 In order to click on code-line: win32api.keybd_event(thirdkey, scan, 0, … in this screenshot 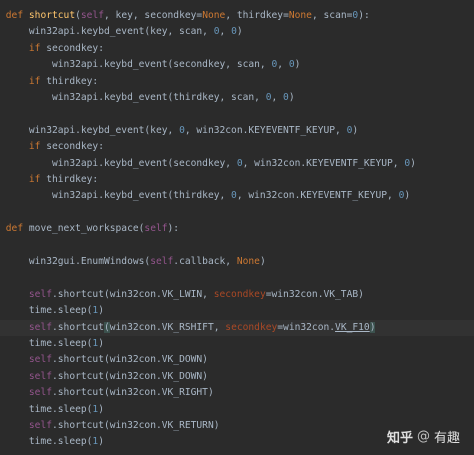, I will do `click(237, 98)`.